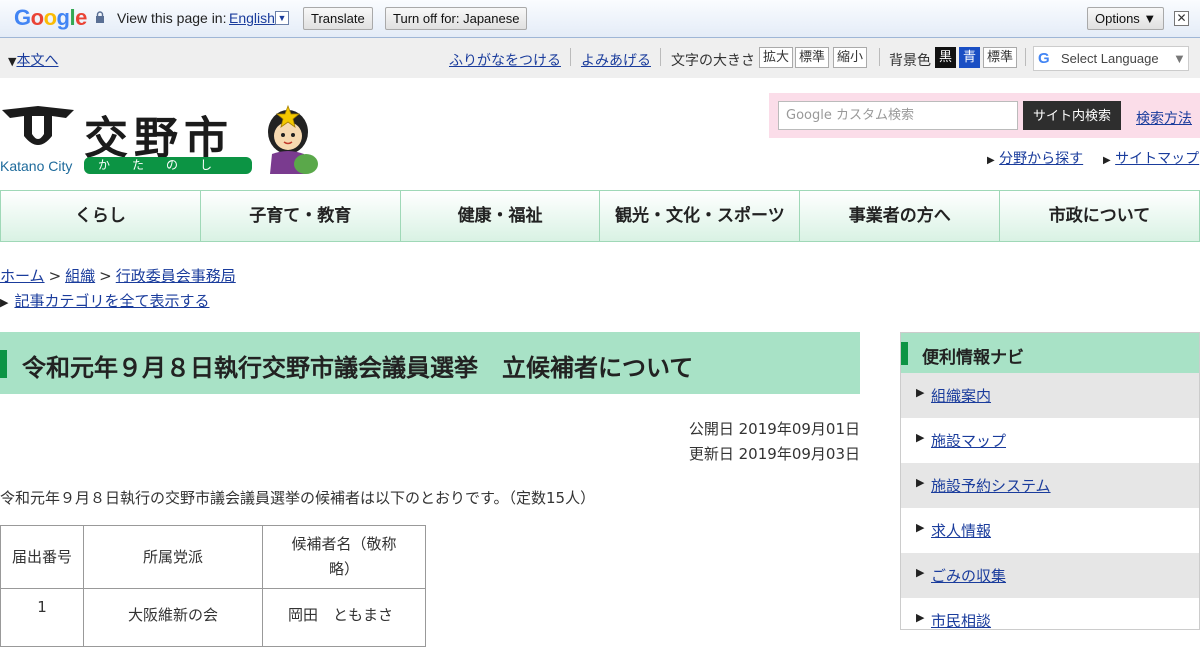 Image resolution: width=1200 pixels, height=647 pixels. I want to click on sidebar-item-reservation: ▶ 施設予約システム, so click(1050, 485).